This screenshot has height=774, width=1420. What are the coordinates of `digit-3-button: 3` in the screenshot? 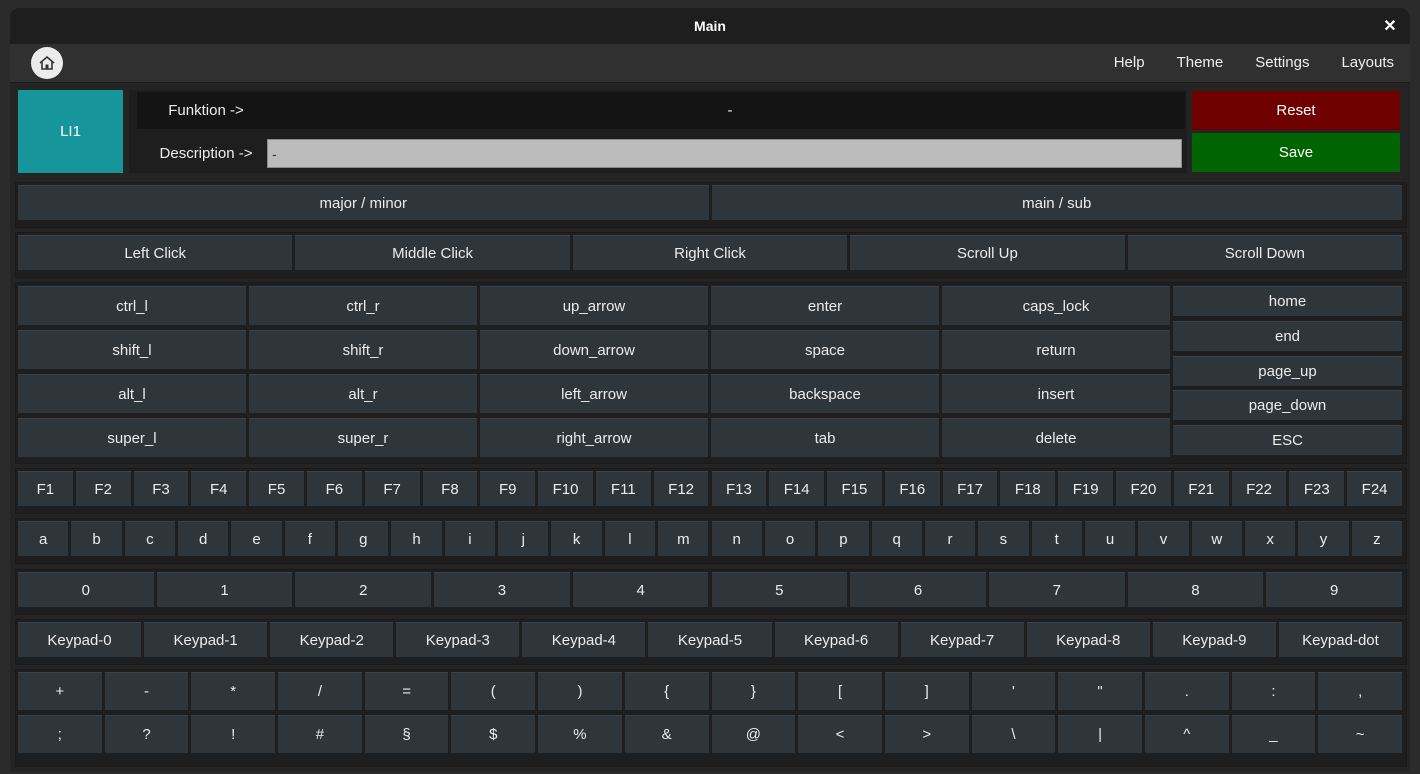 It's located at (502, 590).